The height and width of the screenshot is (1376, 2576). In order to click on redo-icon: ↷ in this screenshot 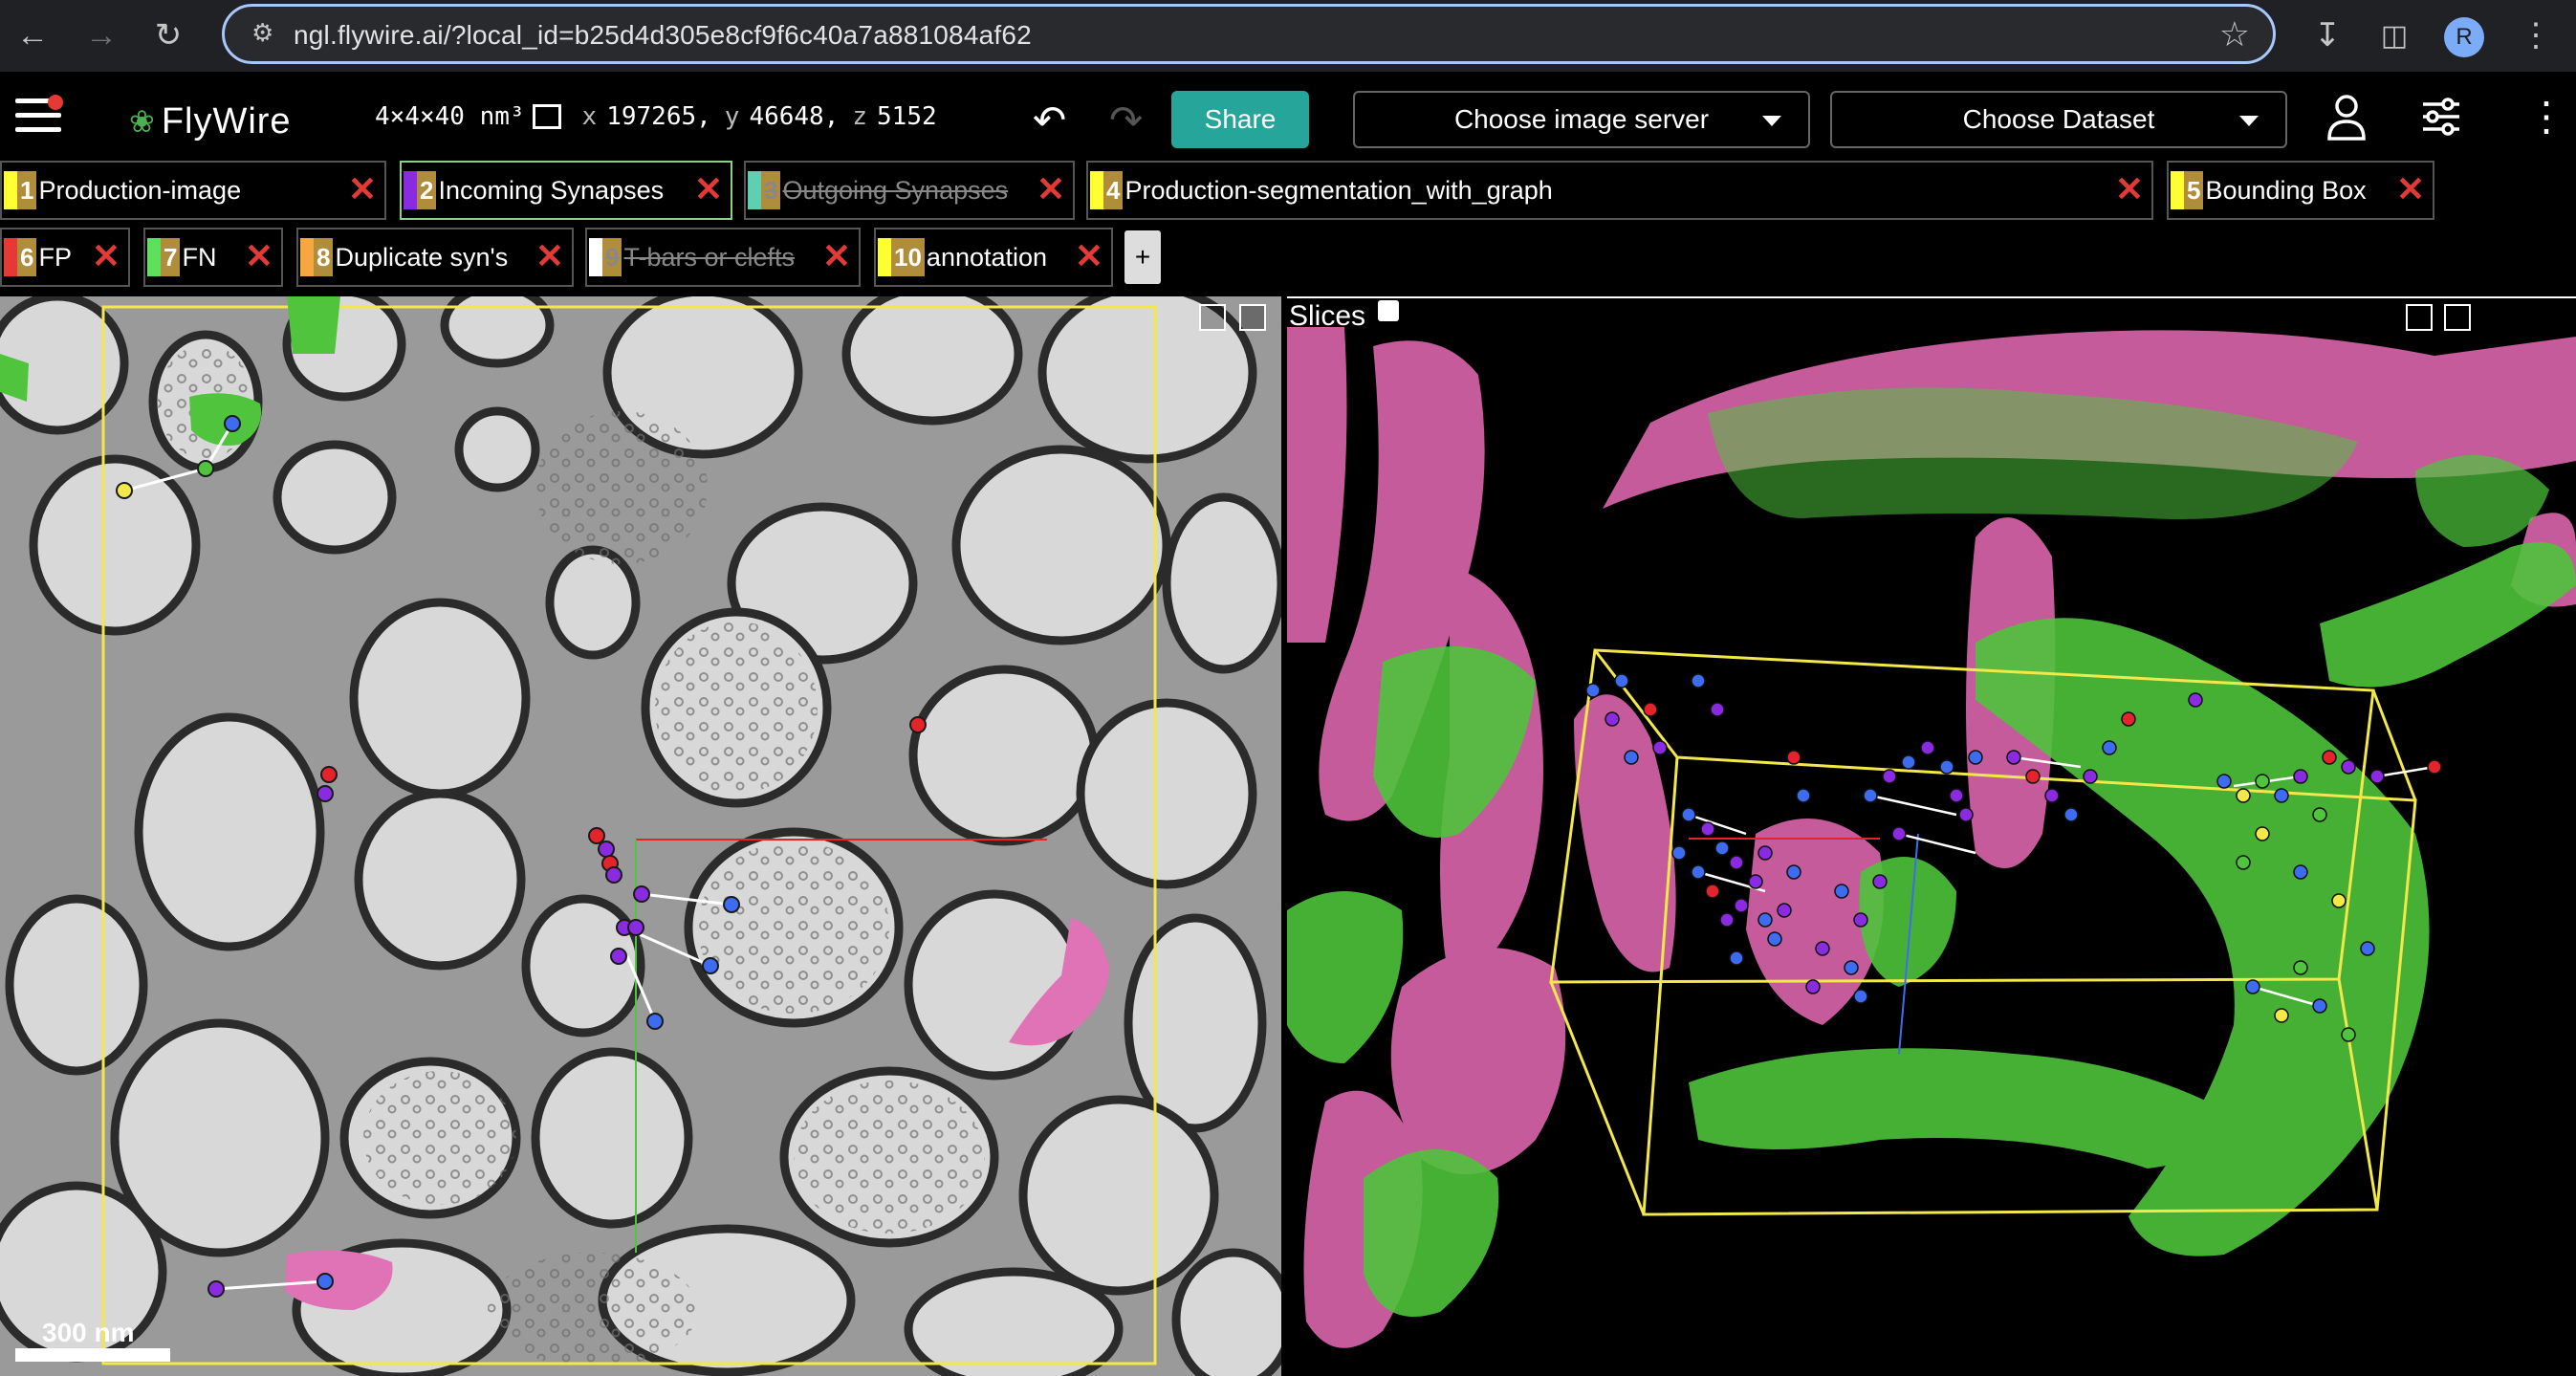, I will do `click(1126, 120)`.